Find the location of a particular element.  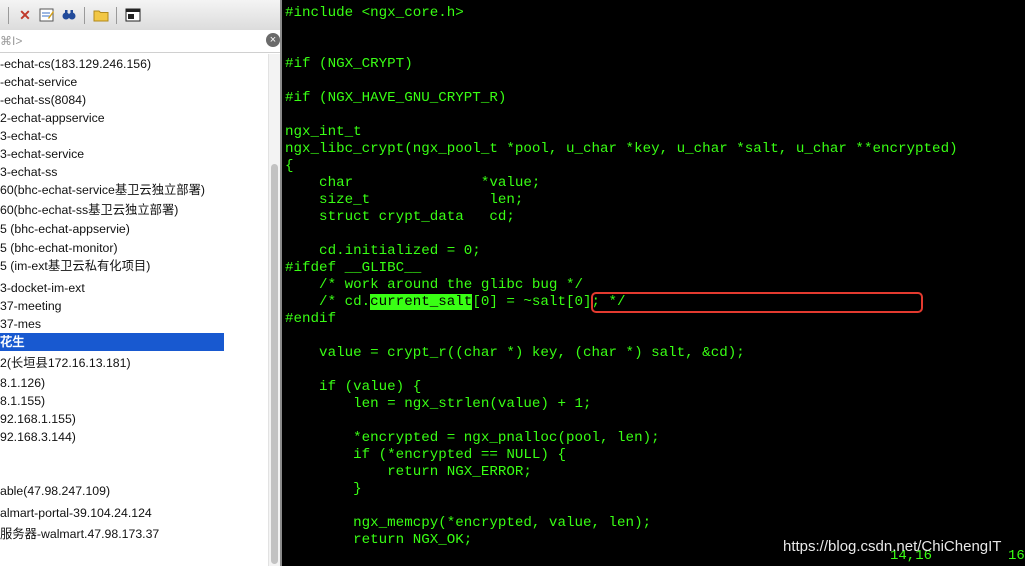

session-item: 2-echat-appservice is located at coordinates (112, 118).